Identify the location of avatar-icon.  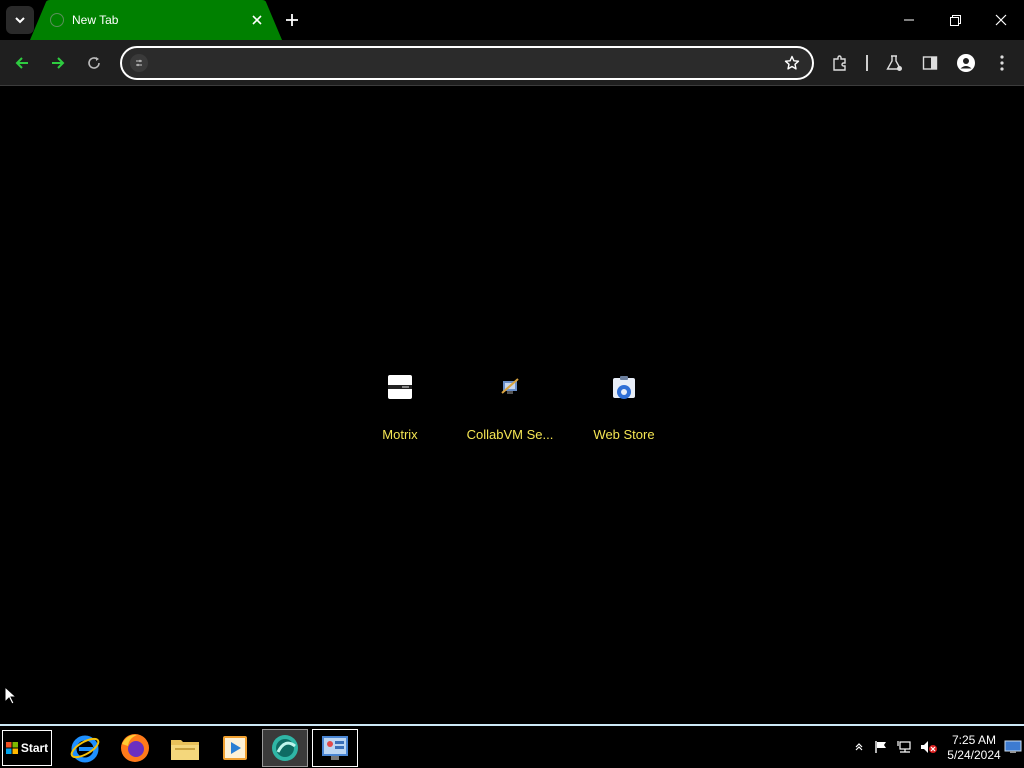
(966, 63).